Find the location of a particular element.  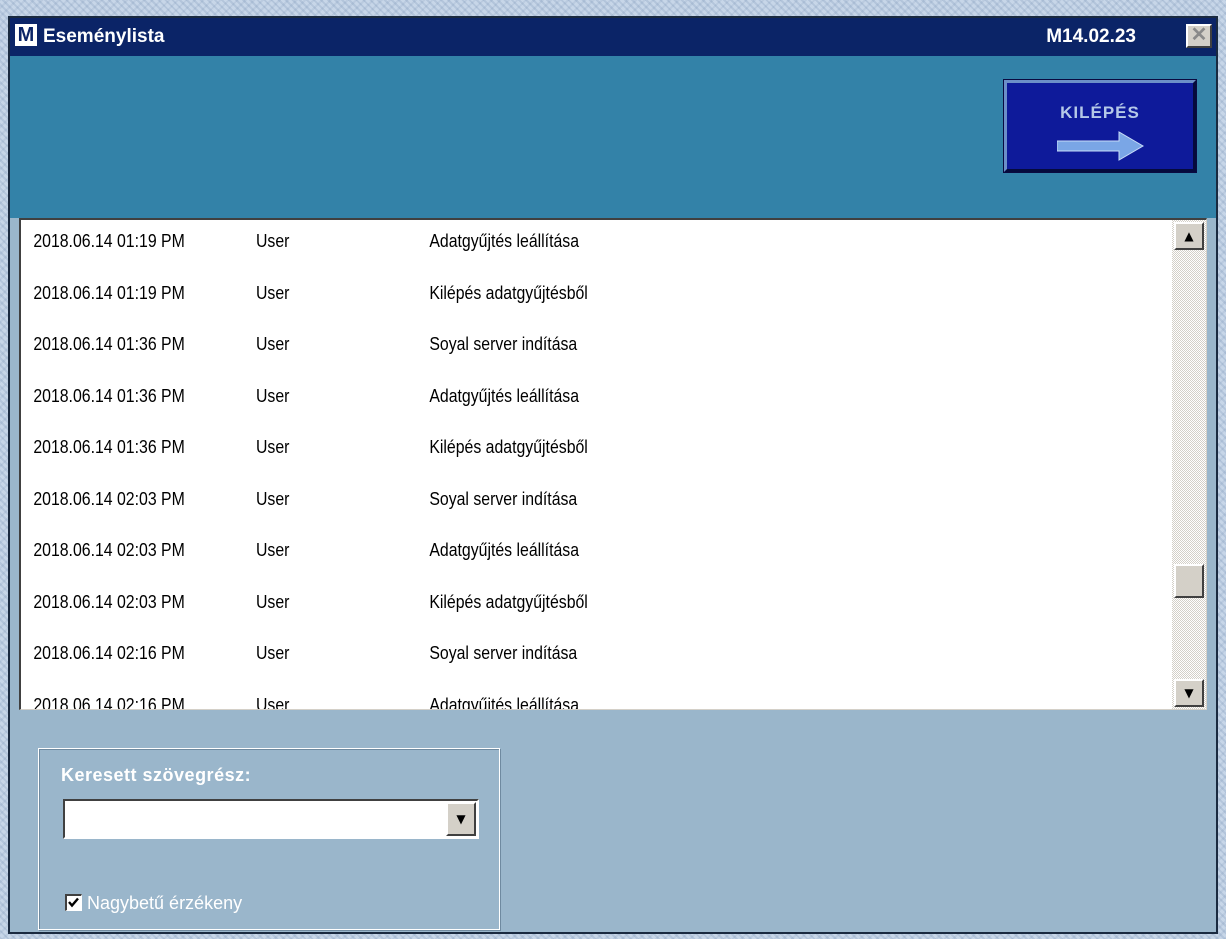

dropdown-button: ▼ is located at coordinates (461, 819).